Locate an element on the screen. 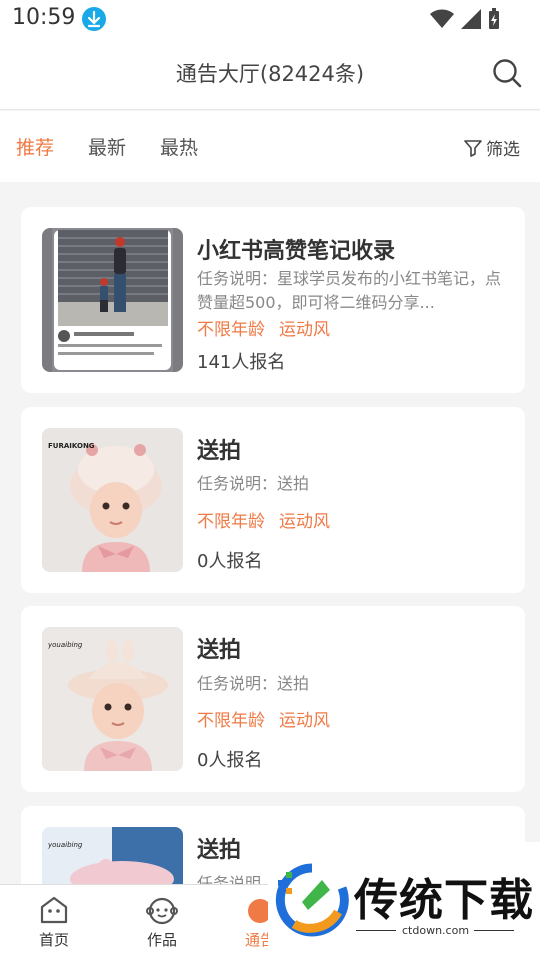 This screenshot has width=540, height=960. nav-works-label: 作品 is located at coordinates (161, 940).